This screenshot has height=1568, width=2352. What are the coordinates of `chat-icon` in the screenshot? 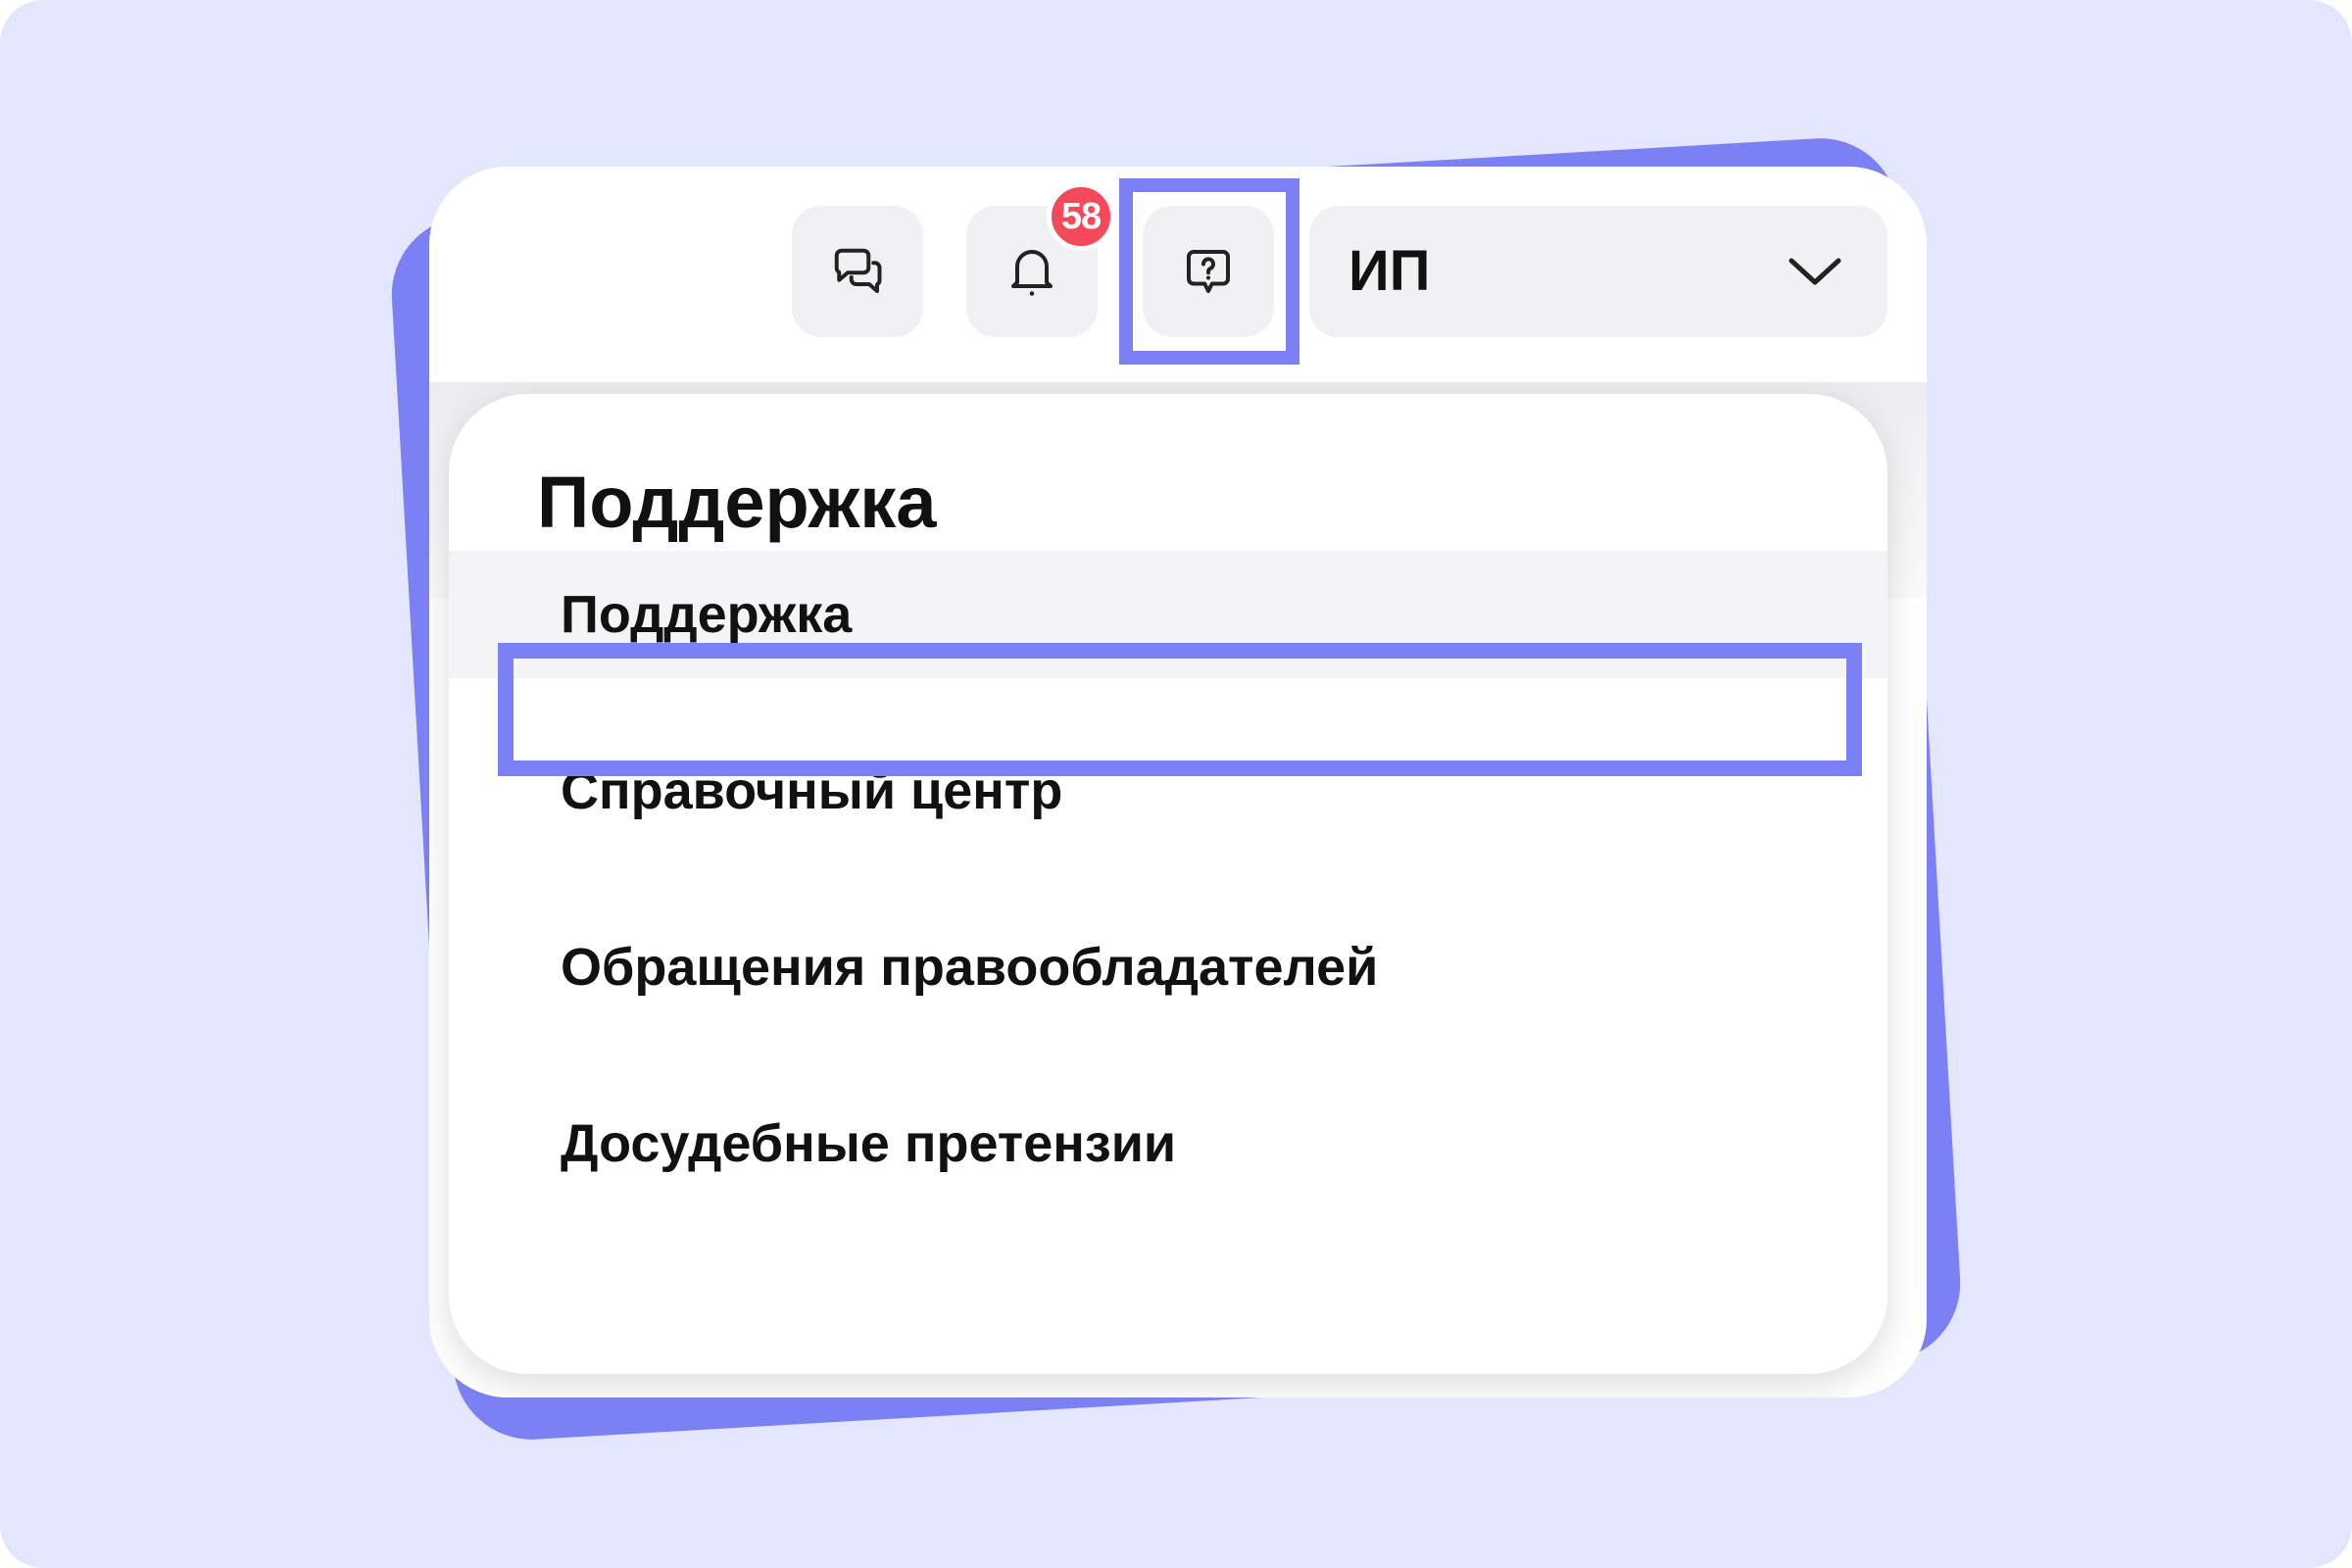 It's located at (857, 271).